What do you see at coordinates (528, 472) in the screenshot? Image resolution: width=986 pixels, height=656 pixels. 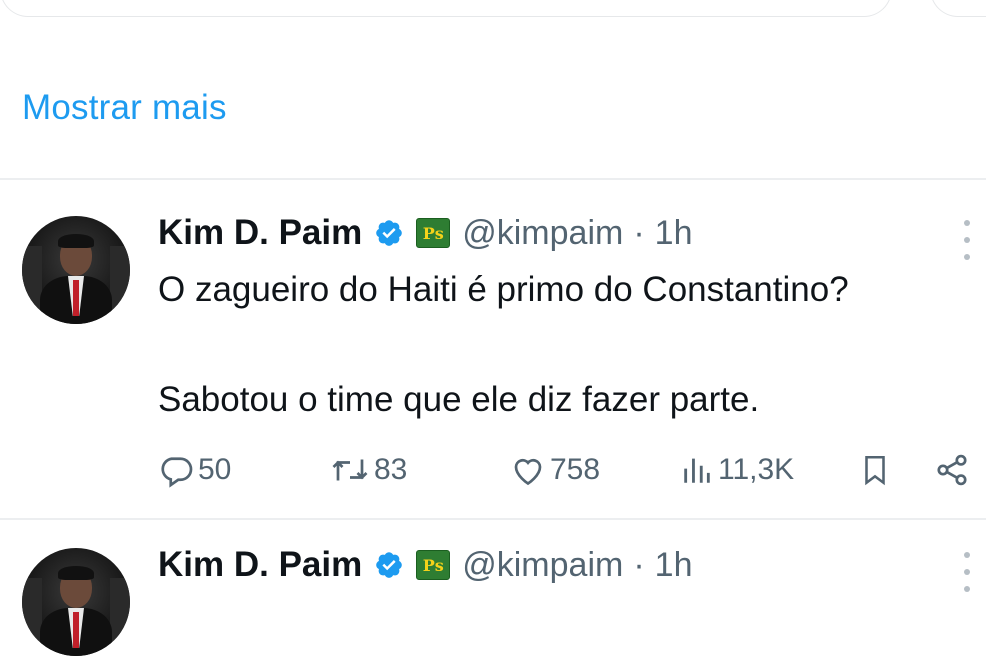 I see `heart-icon` at bounding box center [528, 472].